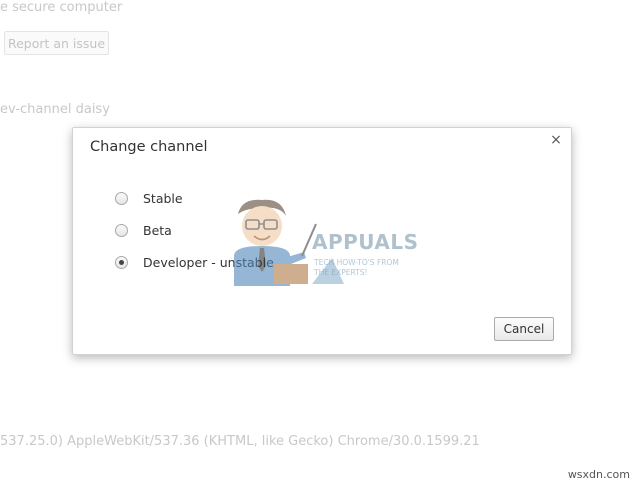  Describe the element at coordinates (365, 242) in the screenshot. I see `watermark-logo-text: APPUALS` at that location.